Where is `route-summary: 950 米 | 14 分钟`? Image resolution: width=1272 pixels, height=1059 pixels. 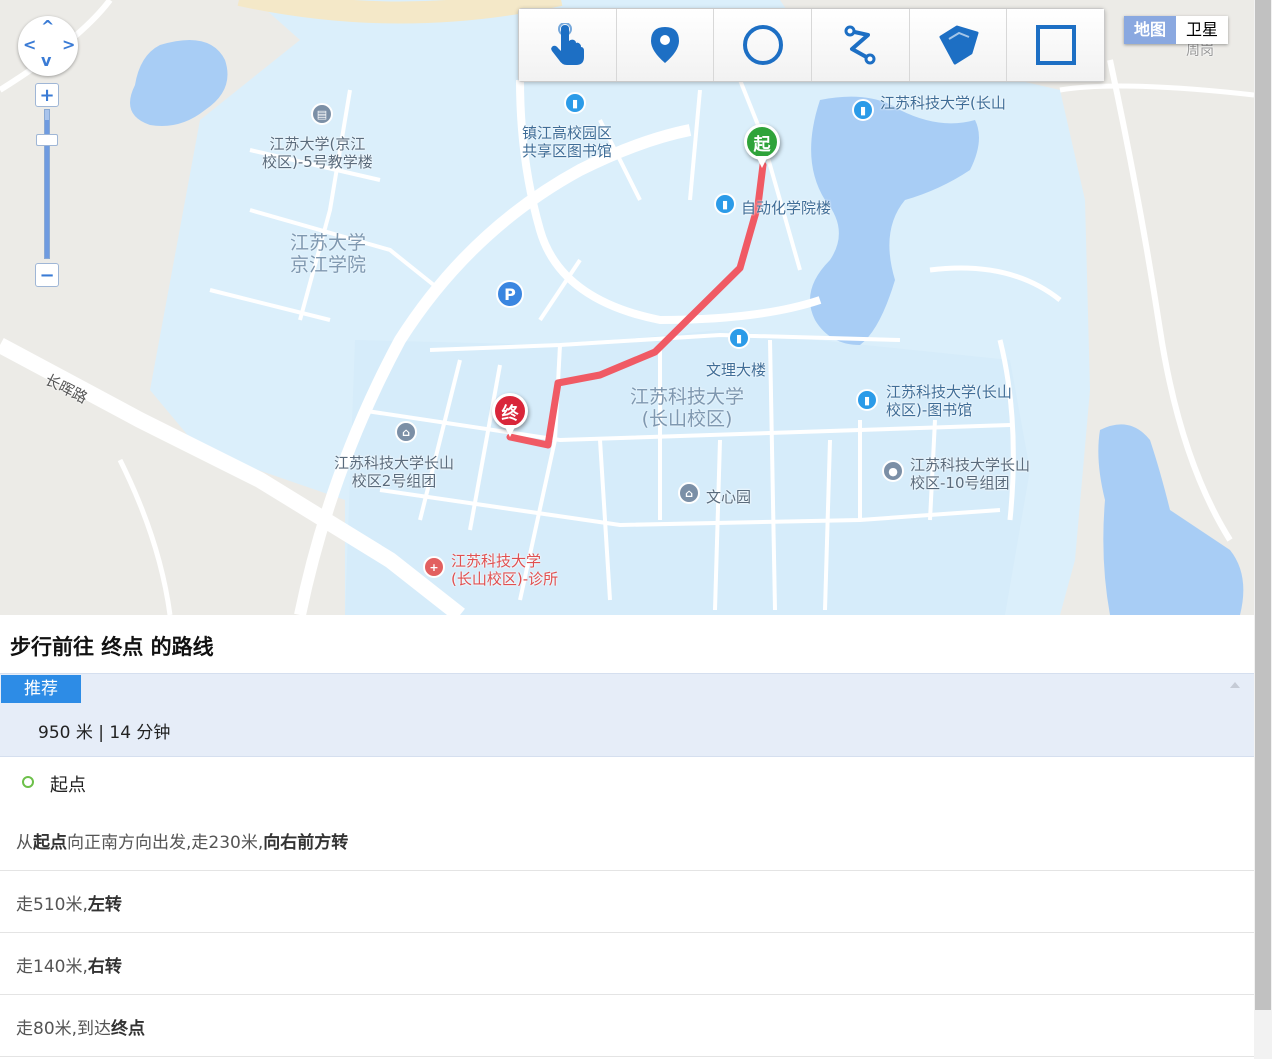
route-summary: 950 米 | 14 分钟 is located at coordinates (104, 733).